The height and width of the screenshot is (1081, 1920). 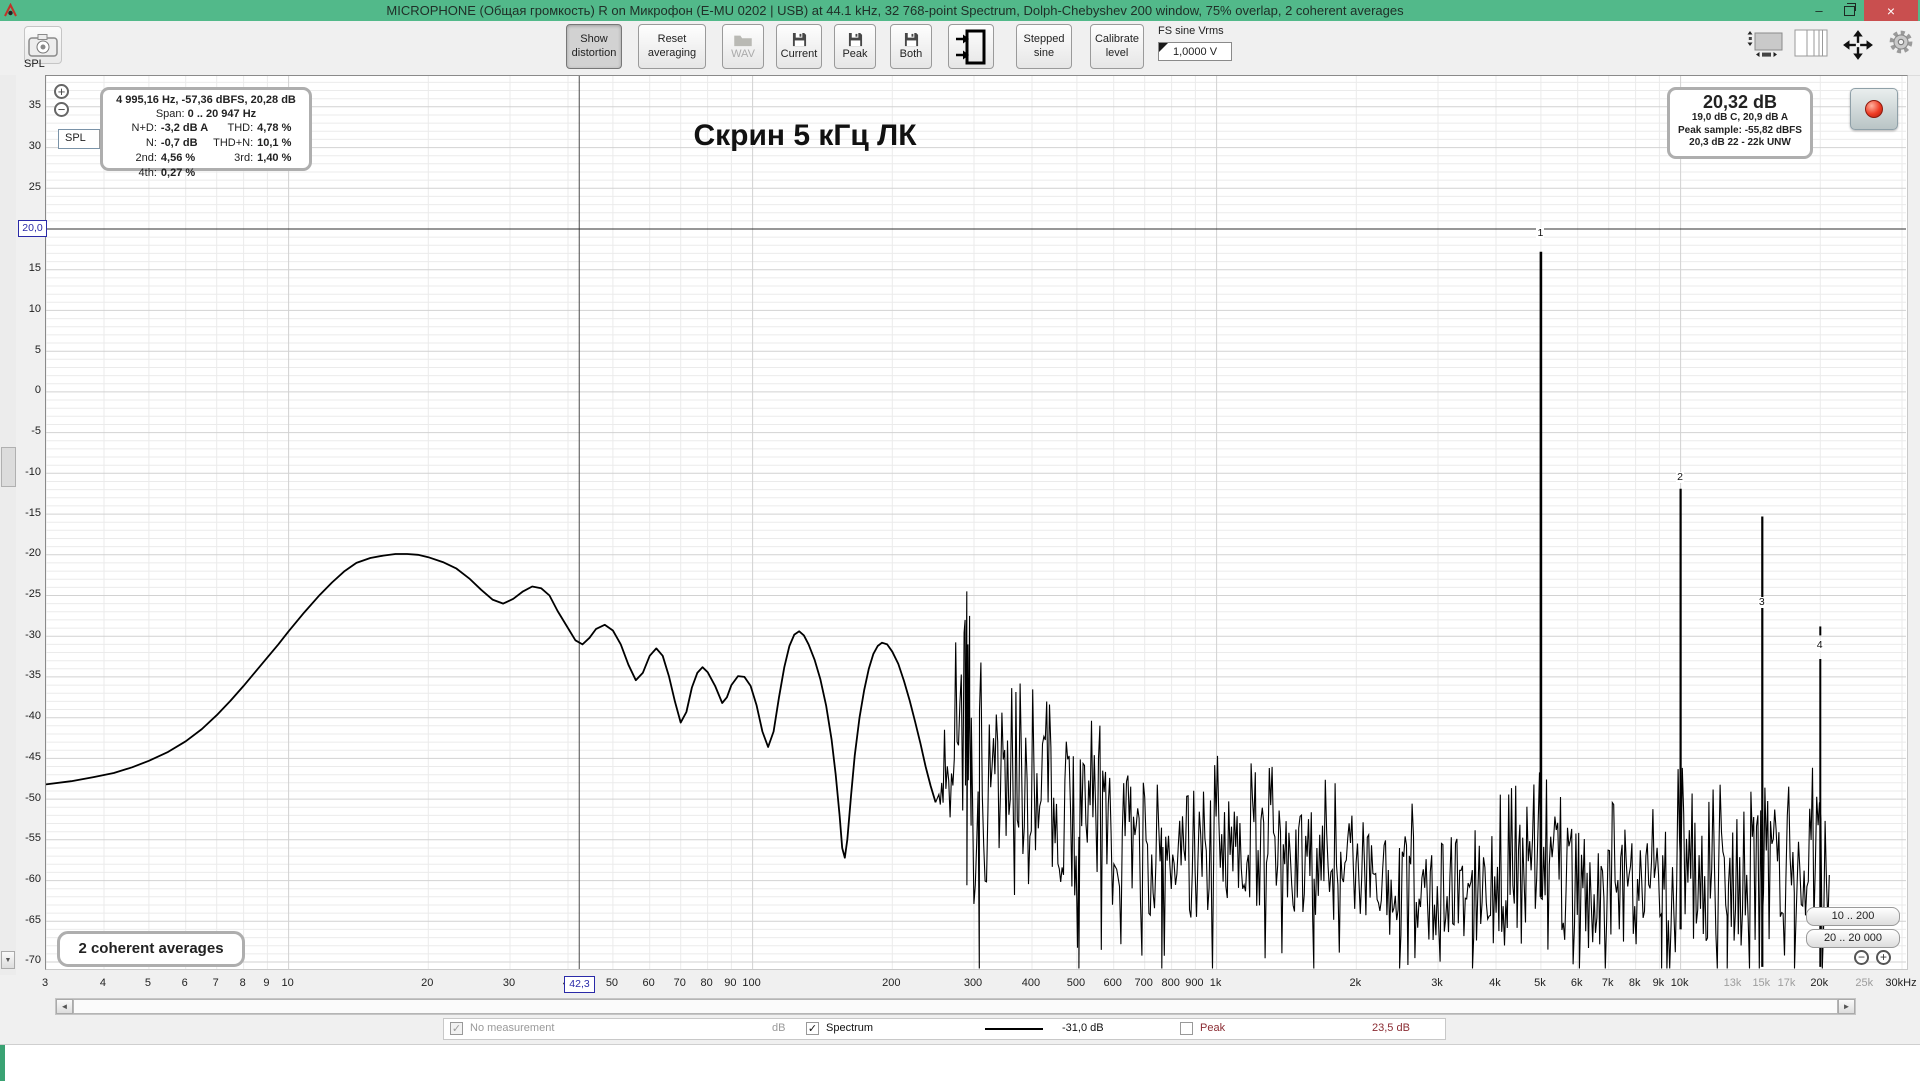 I want to click on level-main-value: 20,32 dB, so click(x=1740, y=102).